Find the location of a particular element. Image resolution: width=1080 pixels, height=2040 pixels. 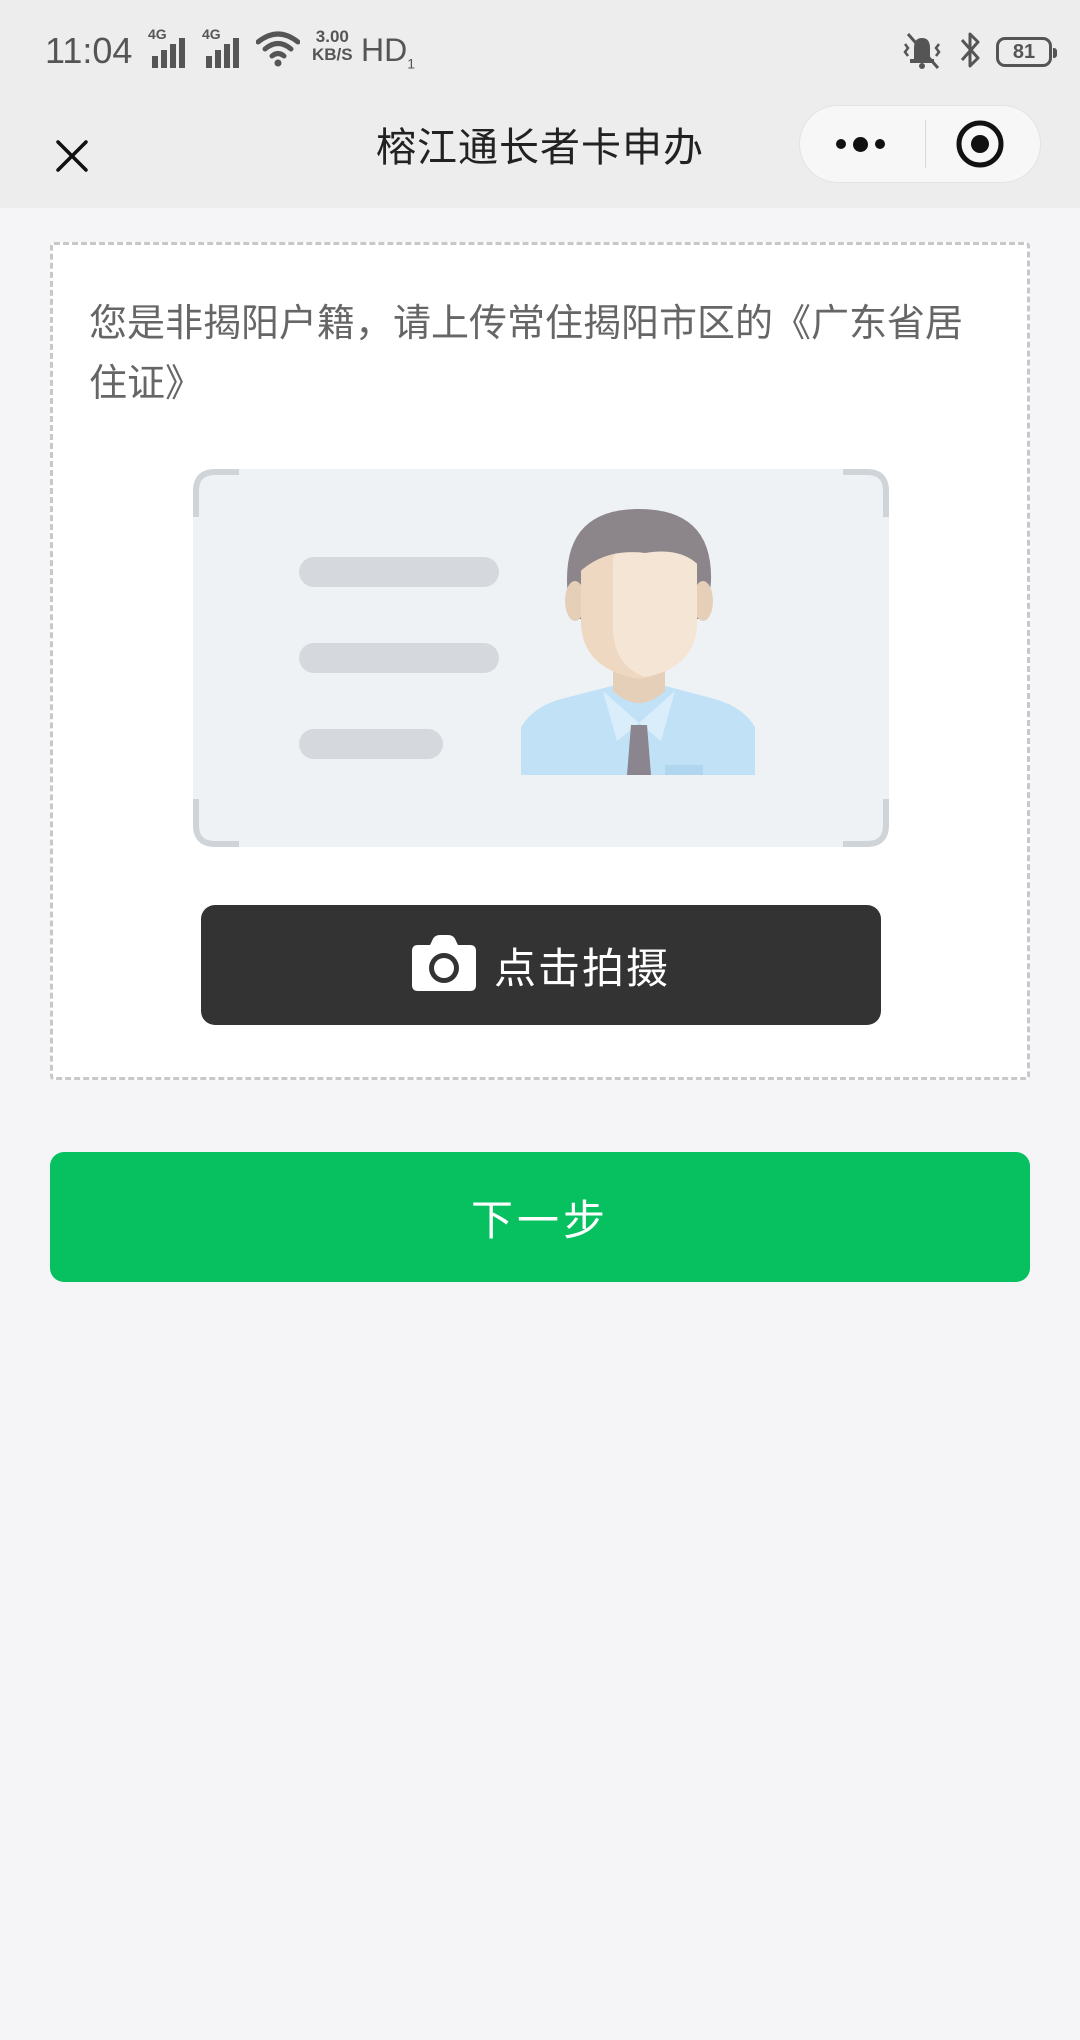

status-time: 11:04 is located at coordinates (89, 50).